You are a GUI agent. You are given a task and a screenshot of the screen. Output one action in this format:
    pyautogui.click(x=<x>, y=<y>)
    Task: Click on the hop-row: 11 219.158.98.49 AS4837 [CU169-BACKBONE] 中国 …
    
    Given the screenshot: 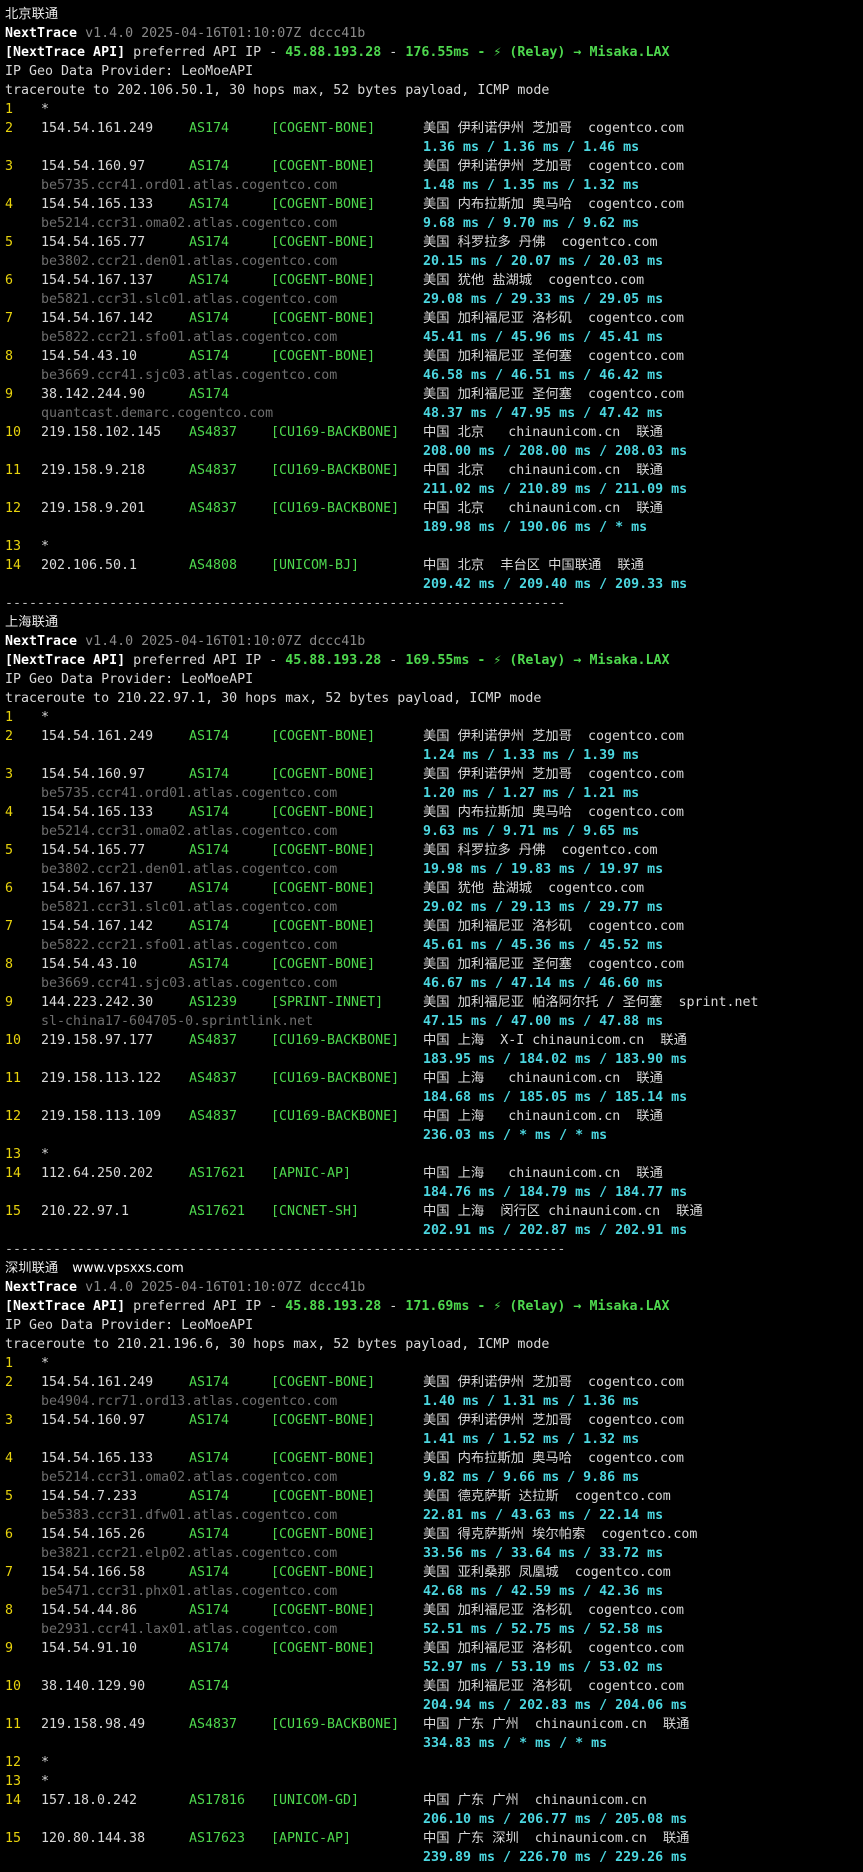 What is the action you would take?
    pyautogui.click(x=432, y=1724)
    